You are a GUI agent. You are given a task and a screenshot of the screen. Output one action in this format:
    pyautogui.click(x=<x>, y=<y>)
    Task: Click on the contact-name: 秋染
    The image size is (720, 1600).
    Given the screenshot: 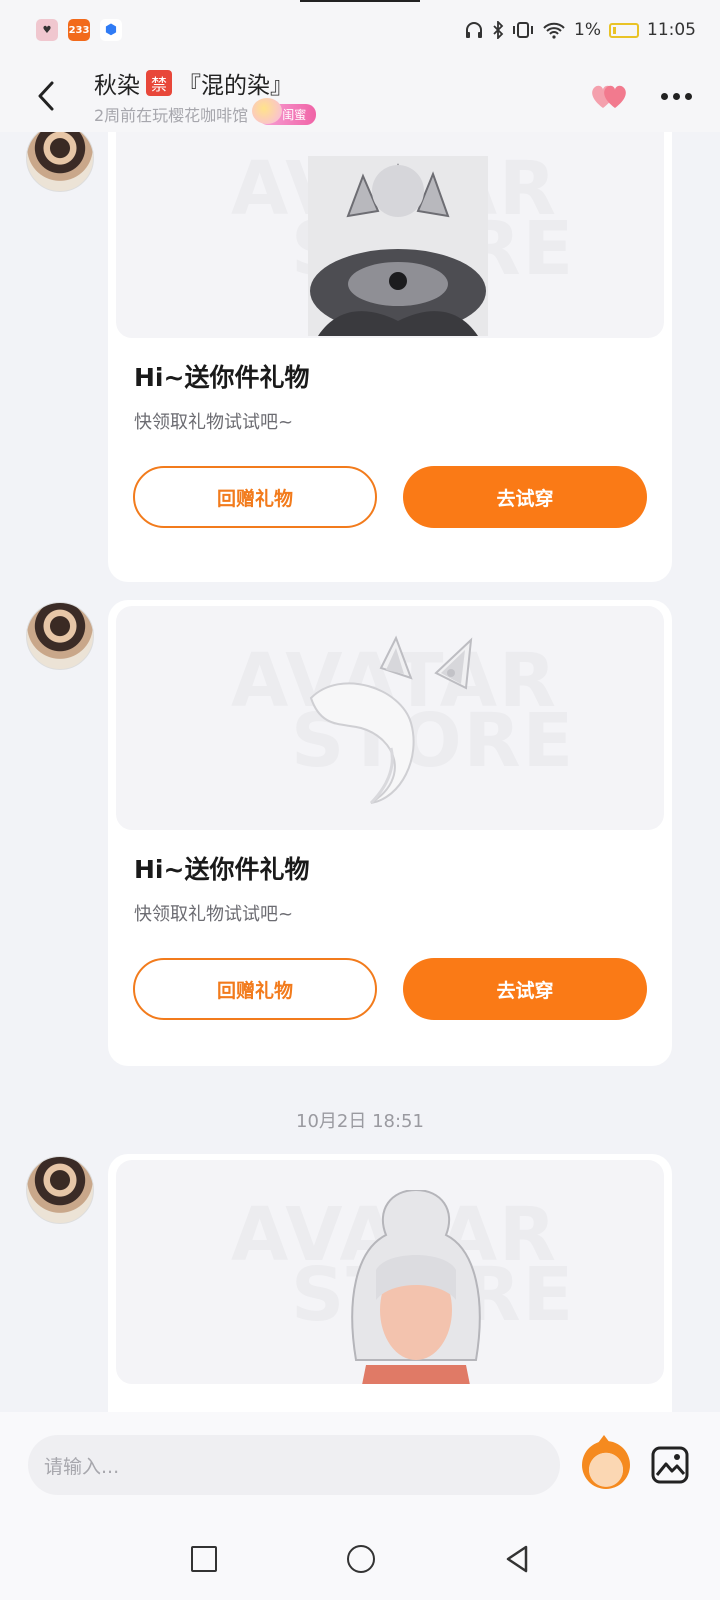 What is the action you would take?
    pyautogui.click(x=117, y=86)
    